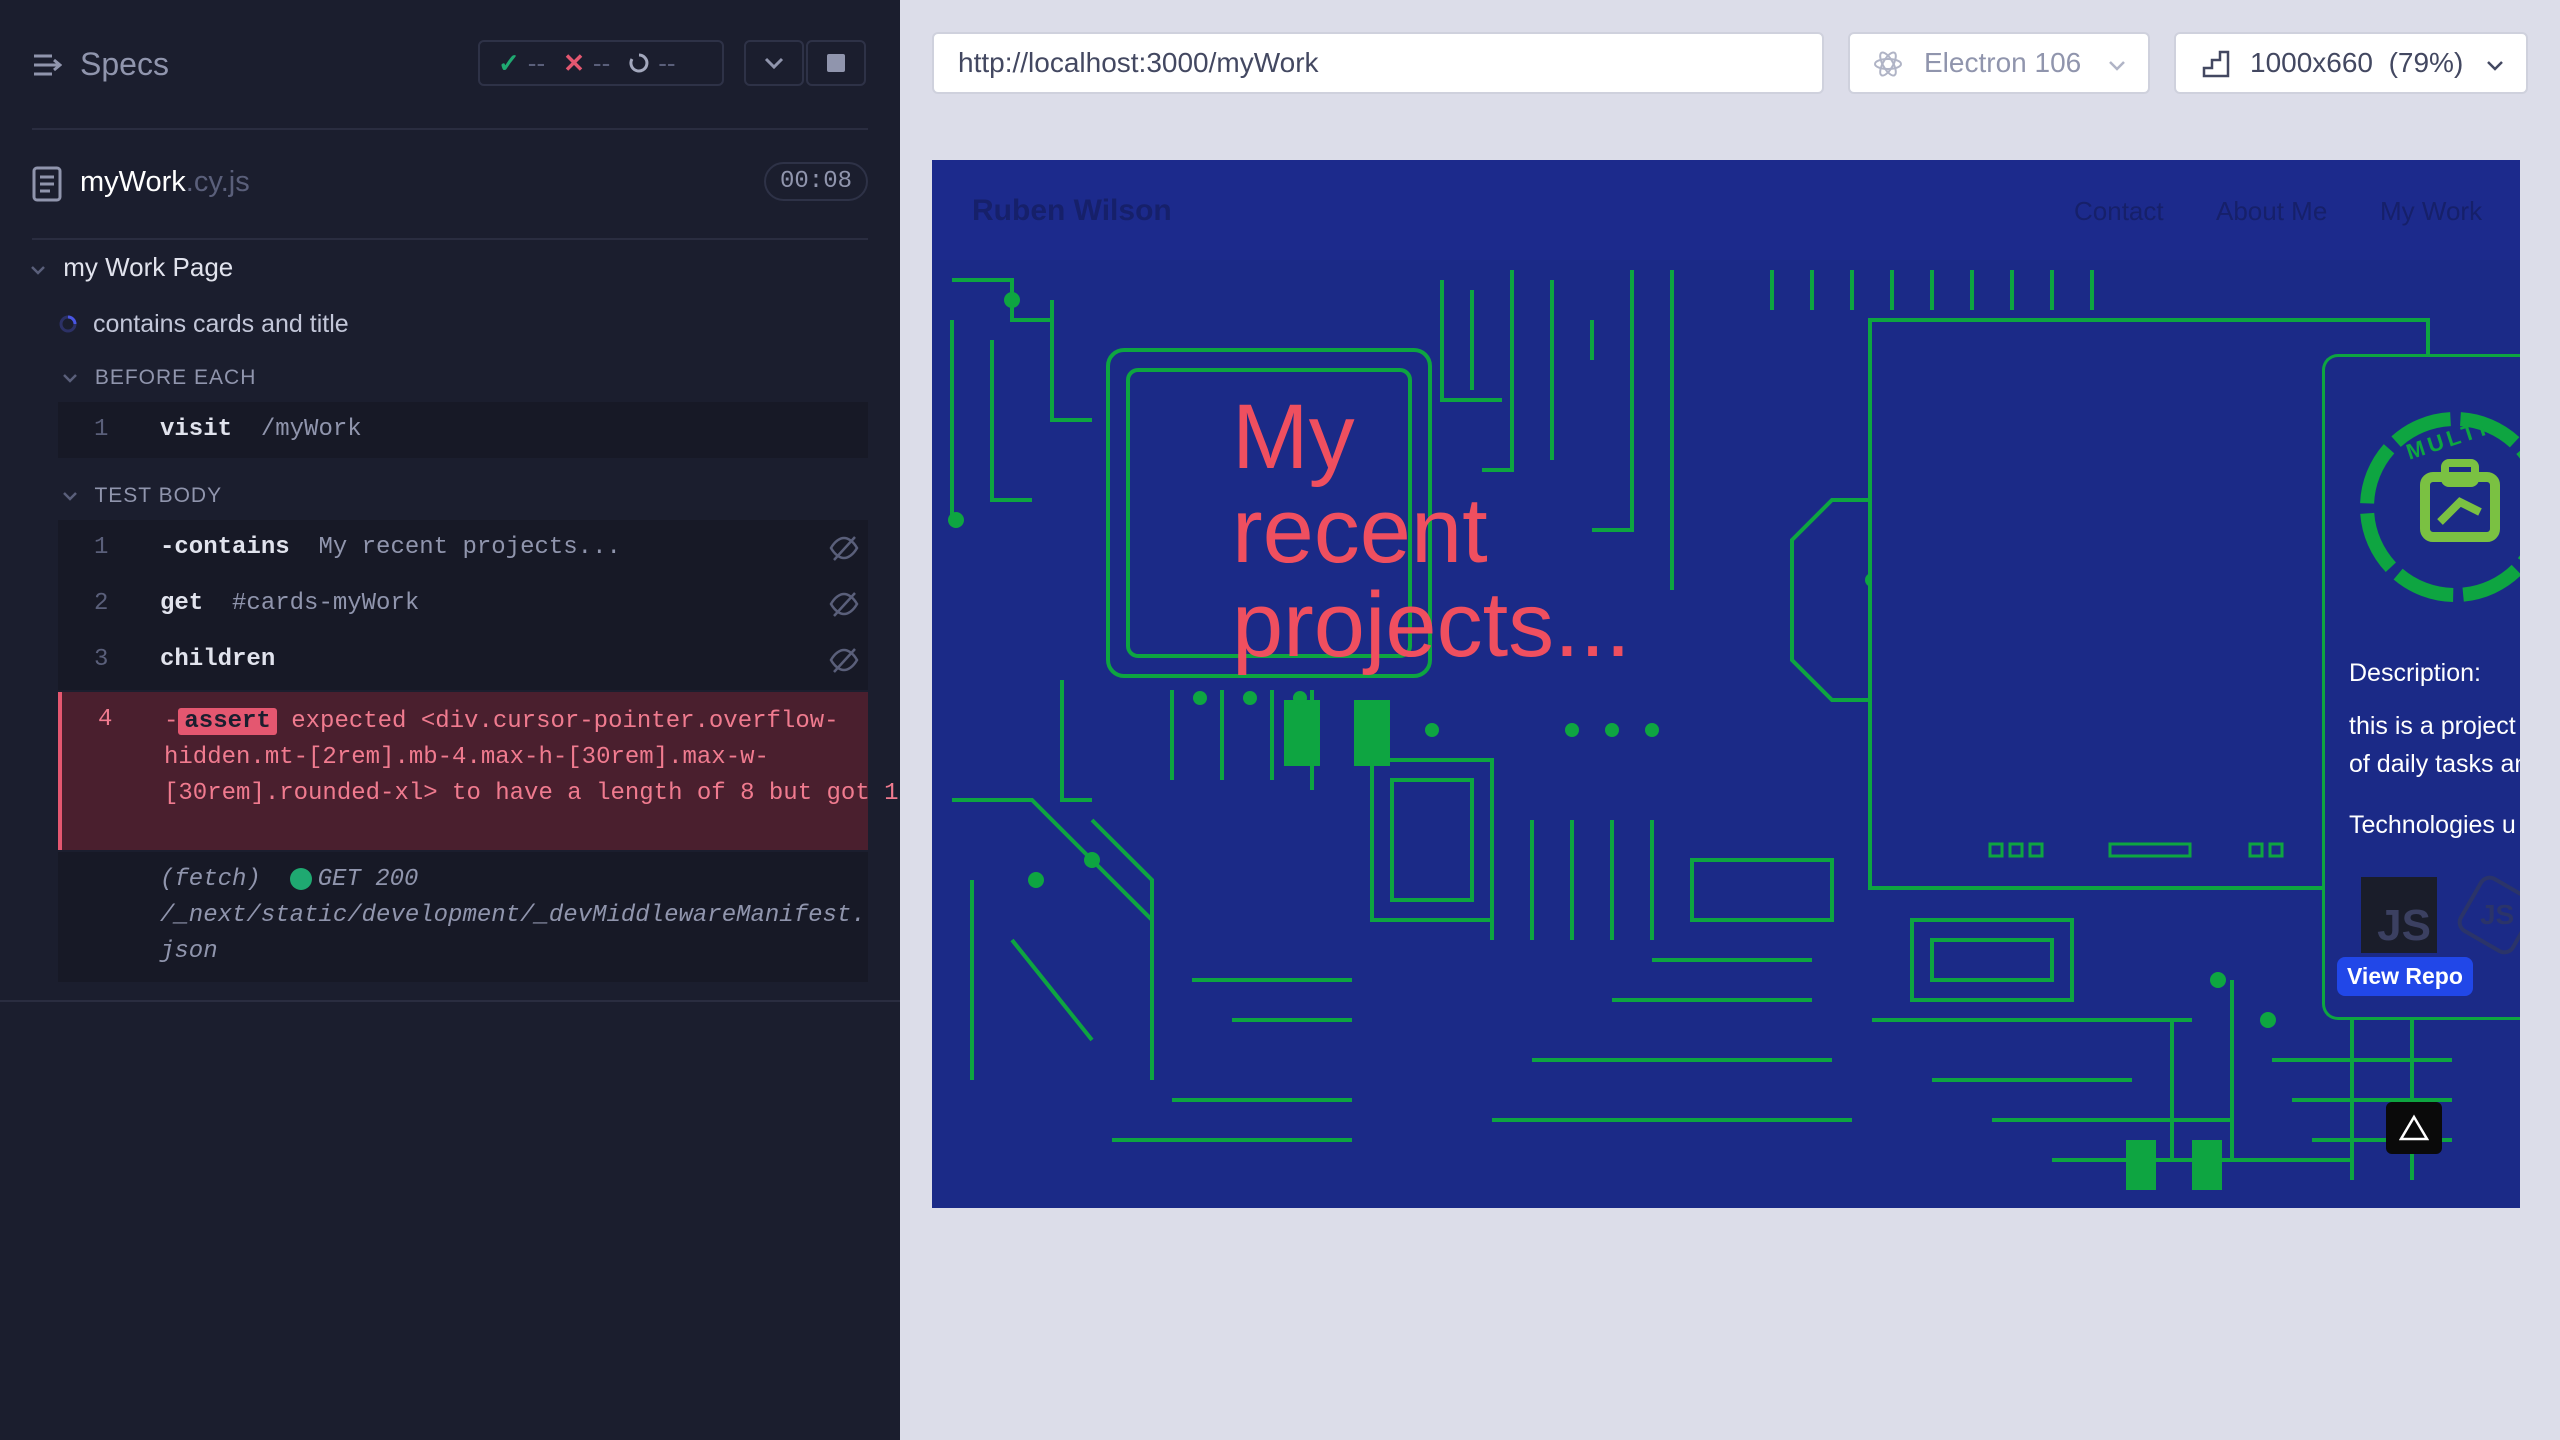  Describe the element at coordinates (47, 65) in the screenshot. I see `specs-icon` at that location.